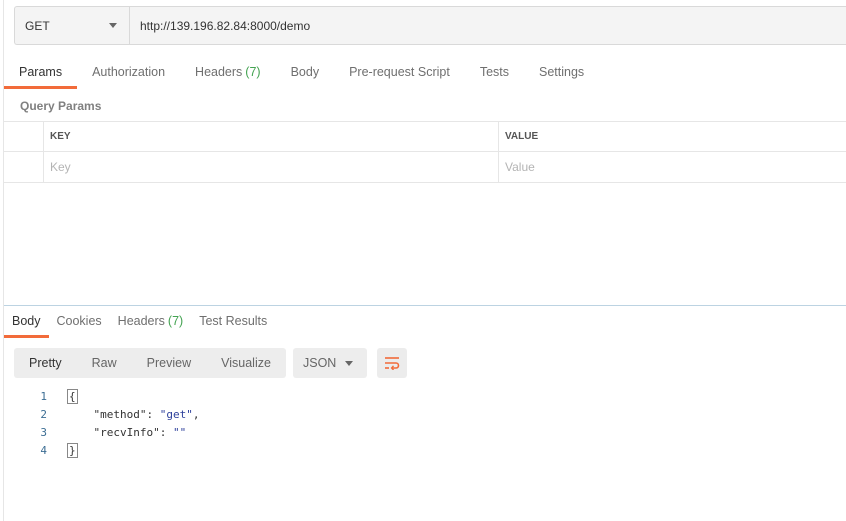  I want to click on query-params-title: Query Params, so click(61, 106).